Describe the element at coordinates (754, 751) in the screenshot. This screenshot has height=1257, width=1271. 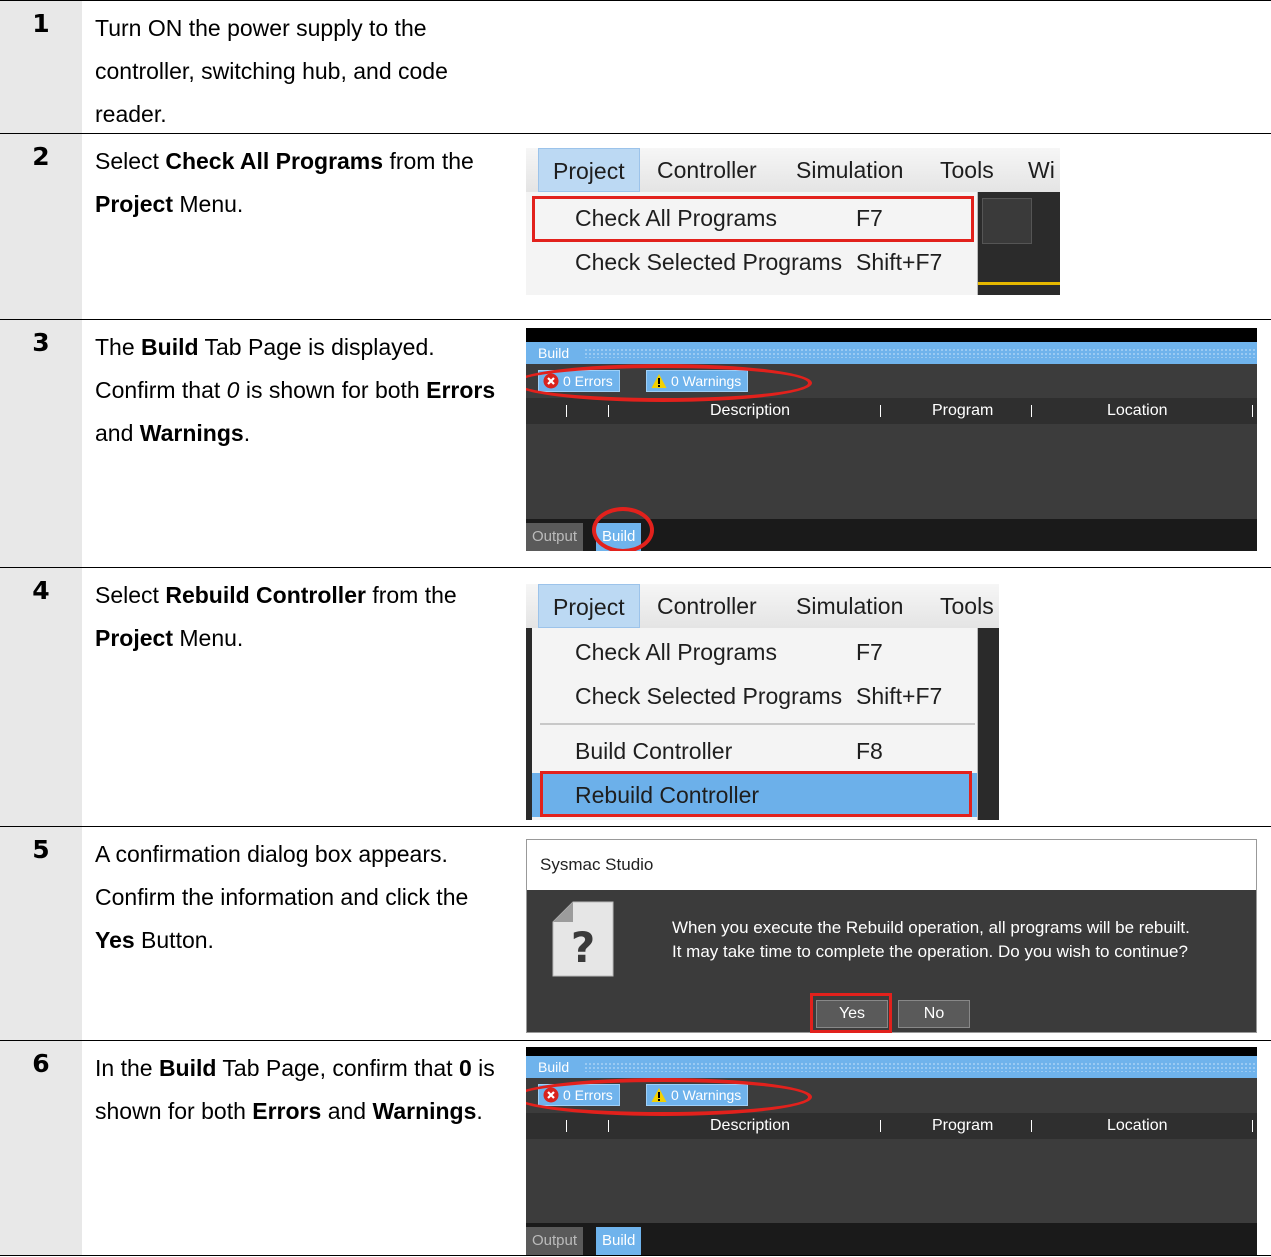
I see `menu-item-build-controller: Build Controller F8` at that location.